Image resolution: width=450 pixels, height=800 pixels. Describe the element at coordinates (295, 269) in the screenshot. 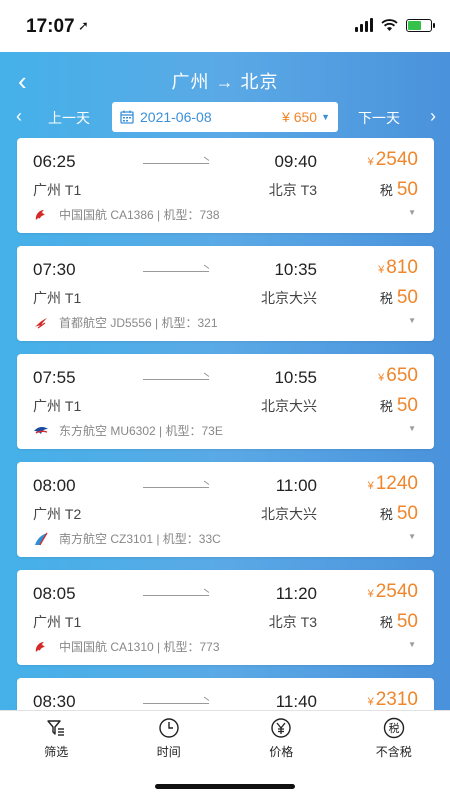

I see `arrival-time: 10:35` at that location.